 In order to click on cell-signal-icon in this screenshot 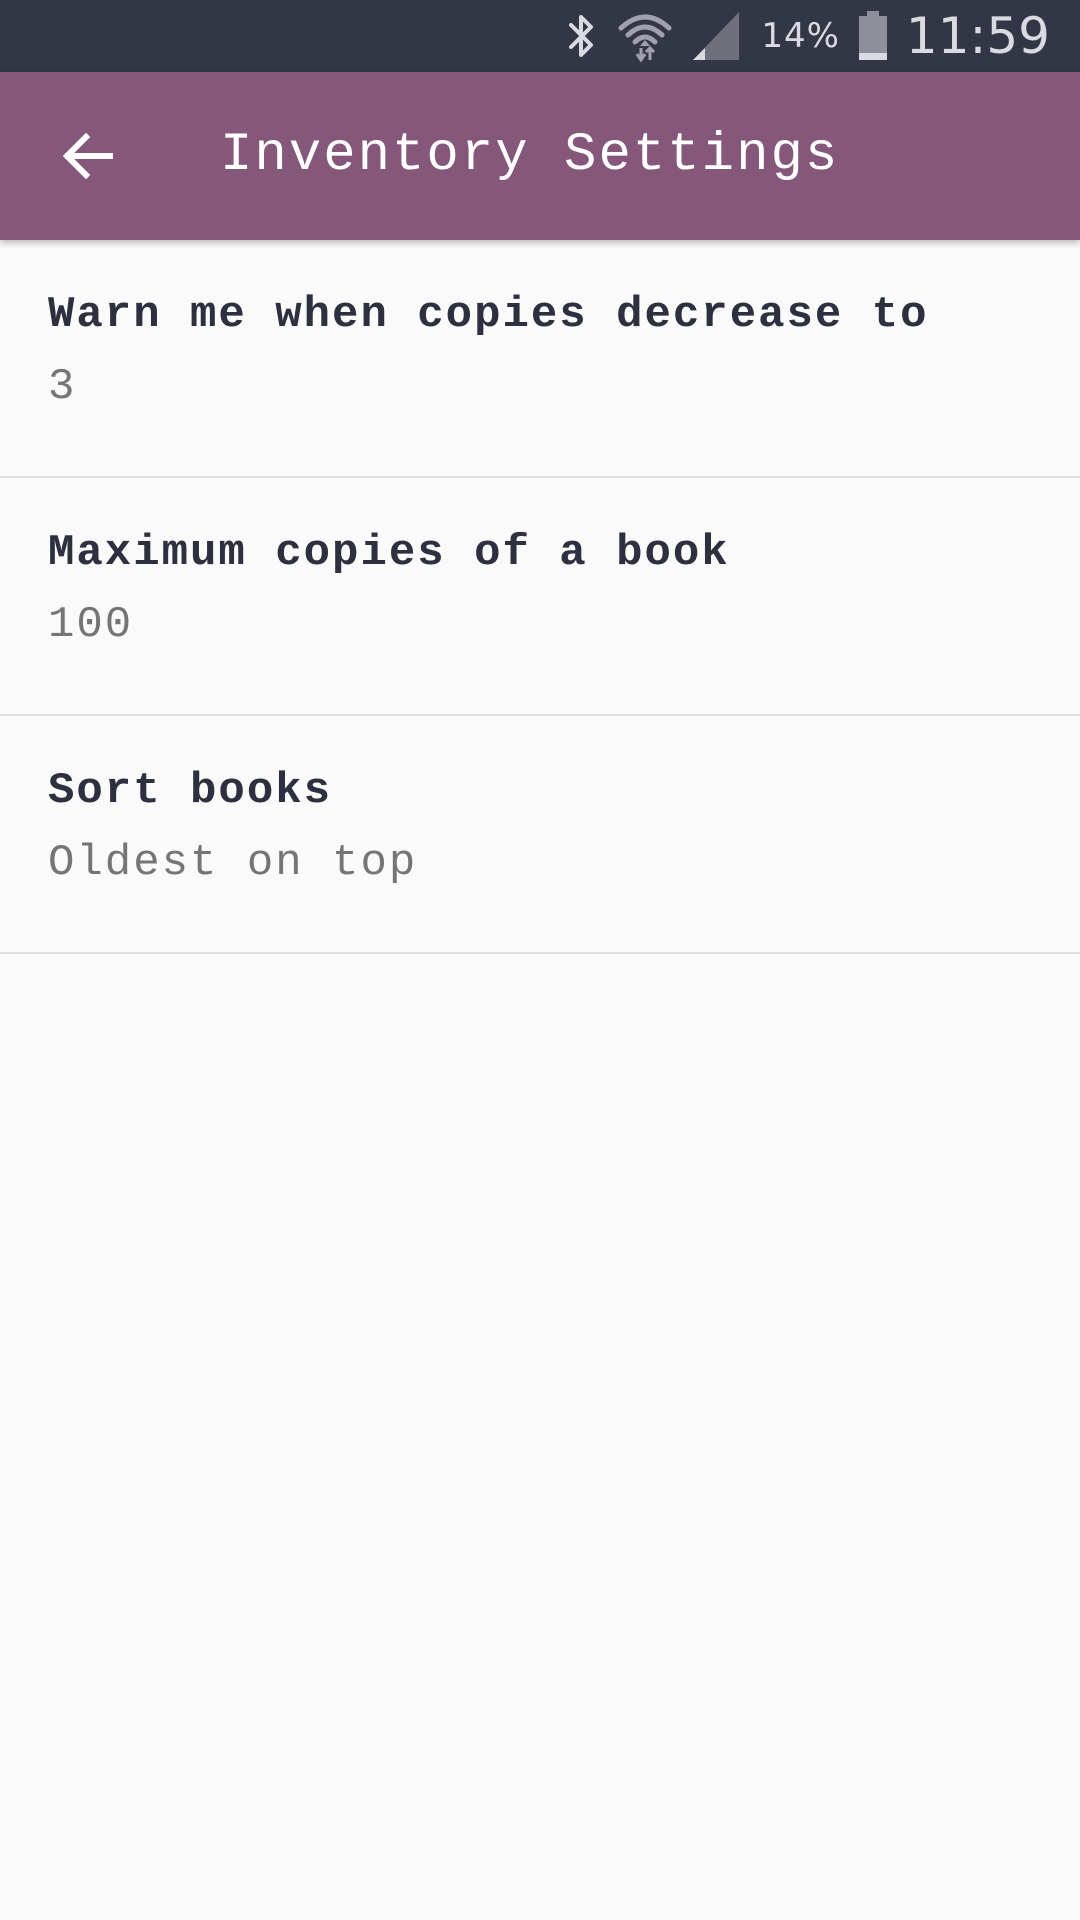, I will do `click(717, 36)`.